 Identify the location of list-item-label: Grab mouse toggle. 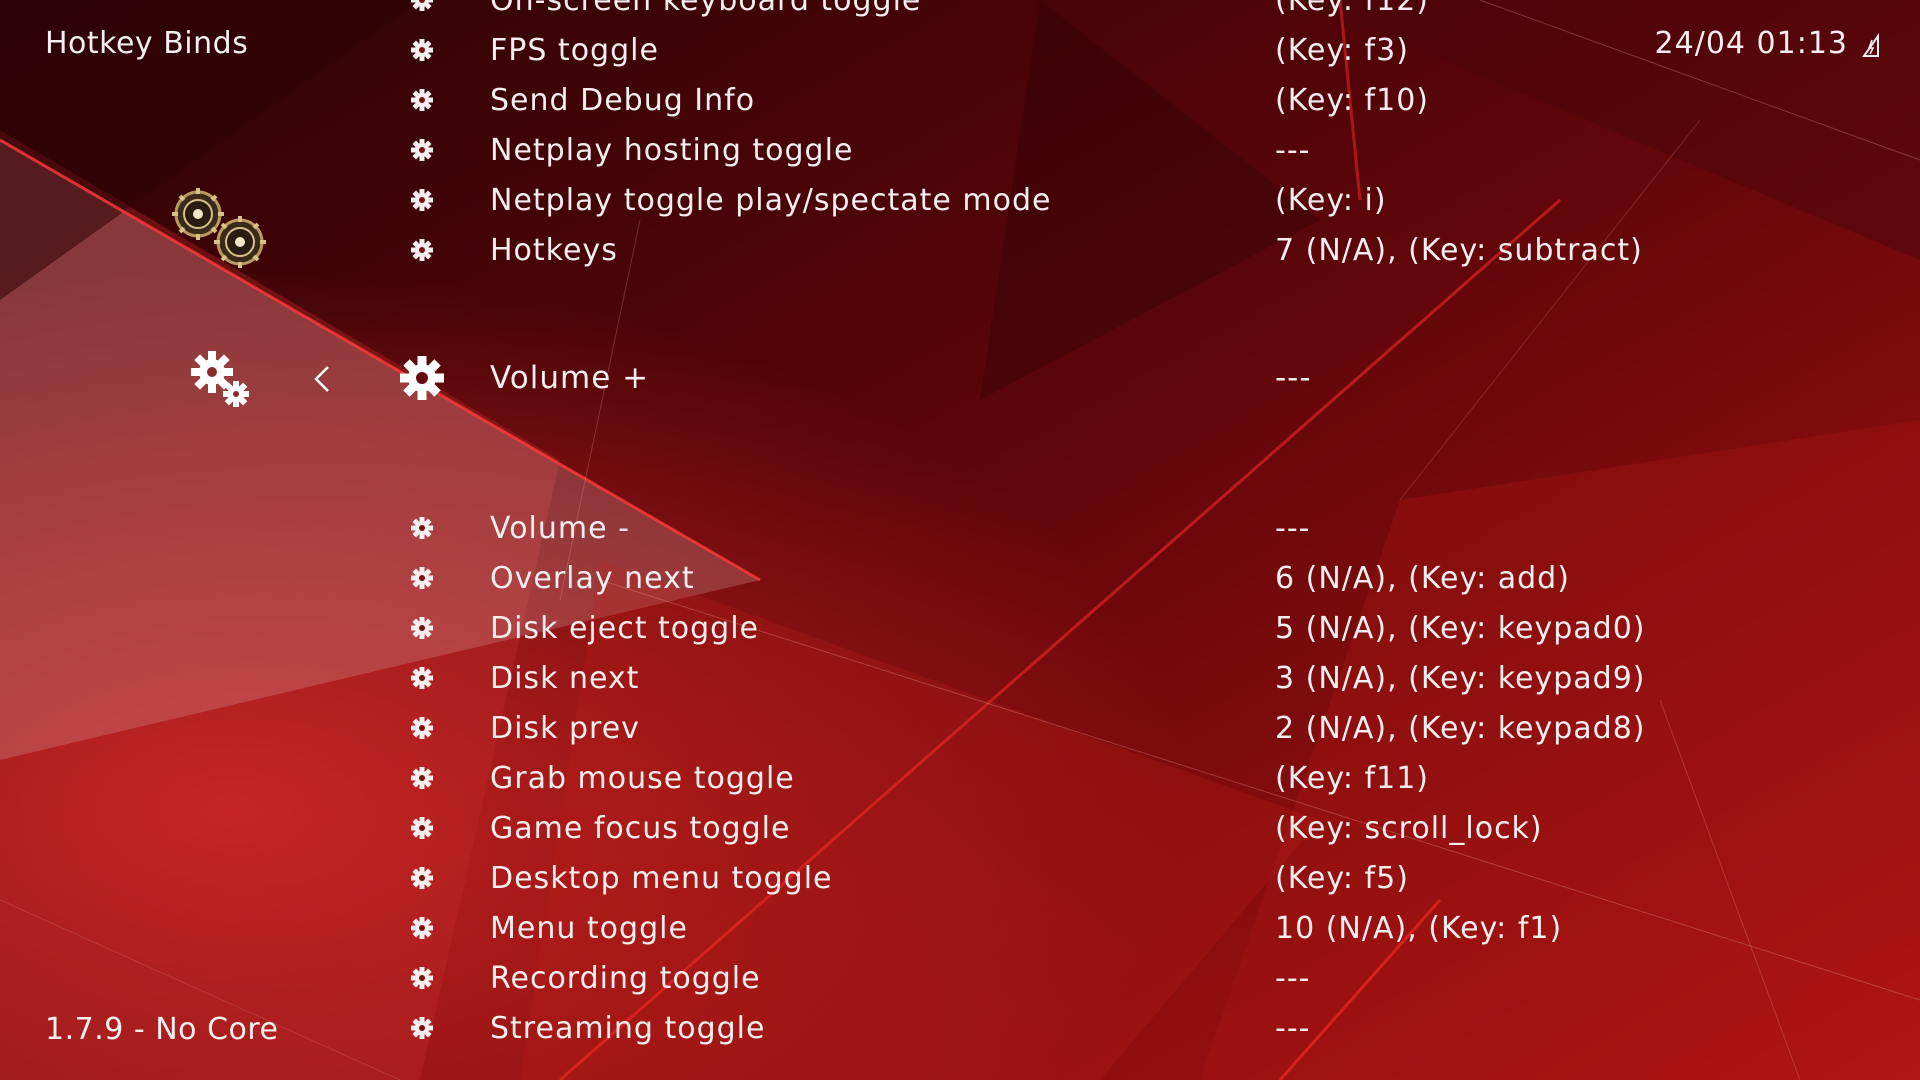
(642, 778).